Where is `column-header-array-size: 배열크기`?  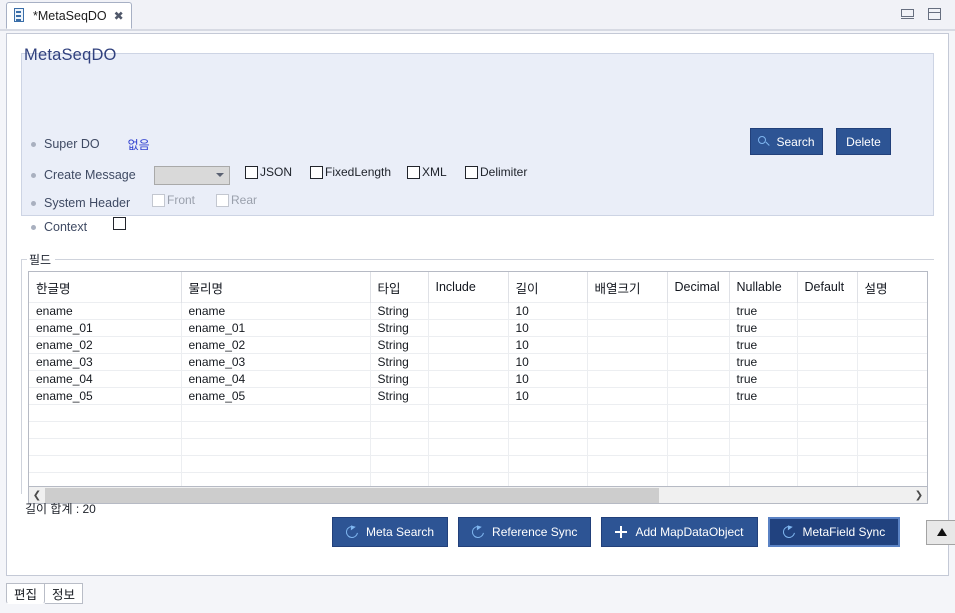 column-header-array-size: 배열크기 is located at coordinates (627, 287).